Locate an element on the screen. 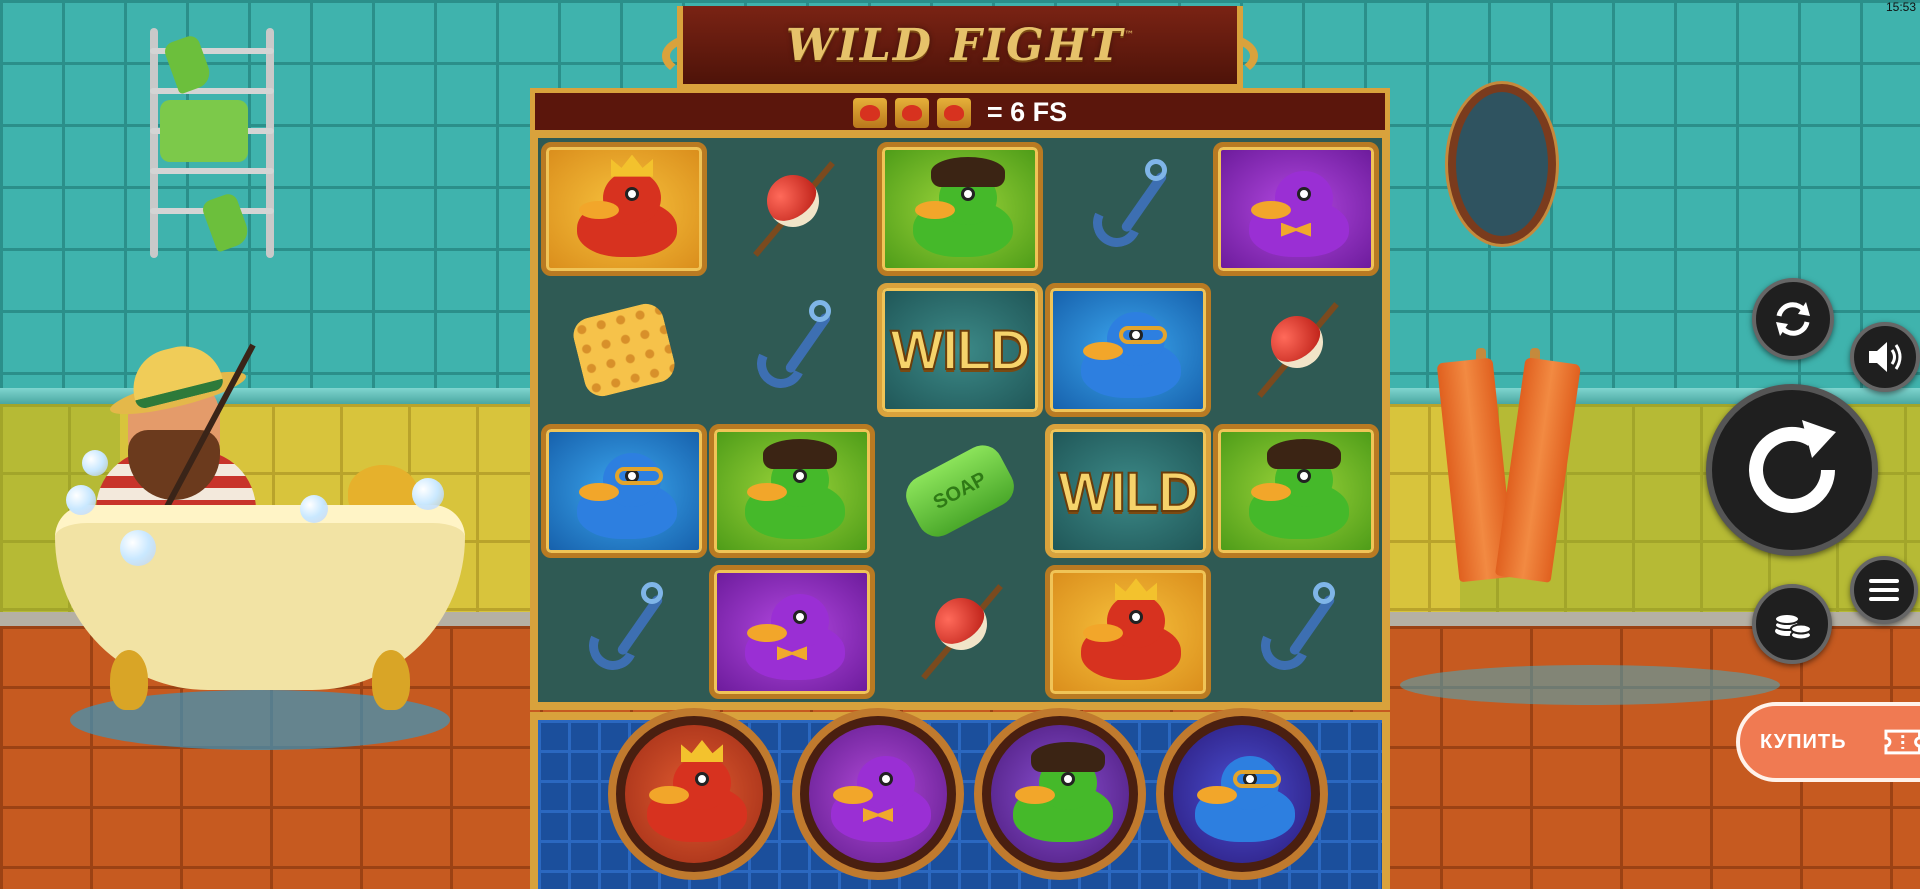 The image size is (1920, 889). spin-button is located at coordinates (1792, 470).